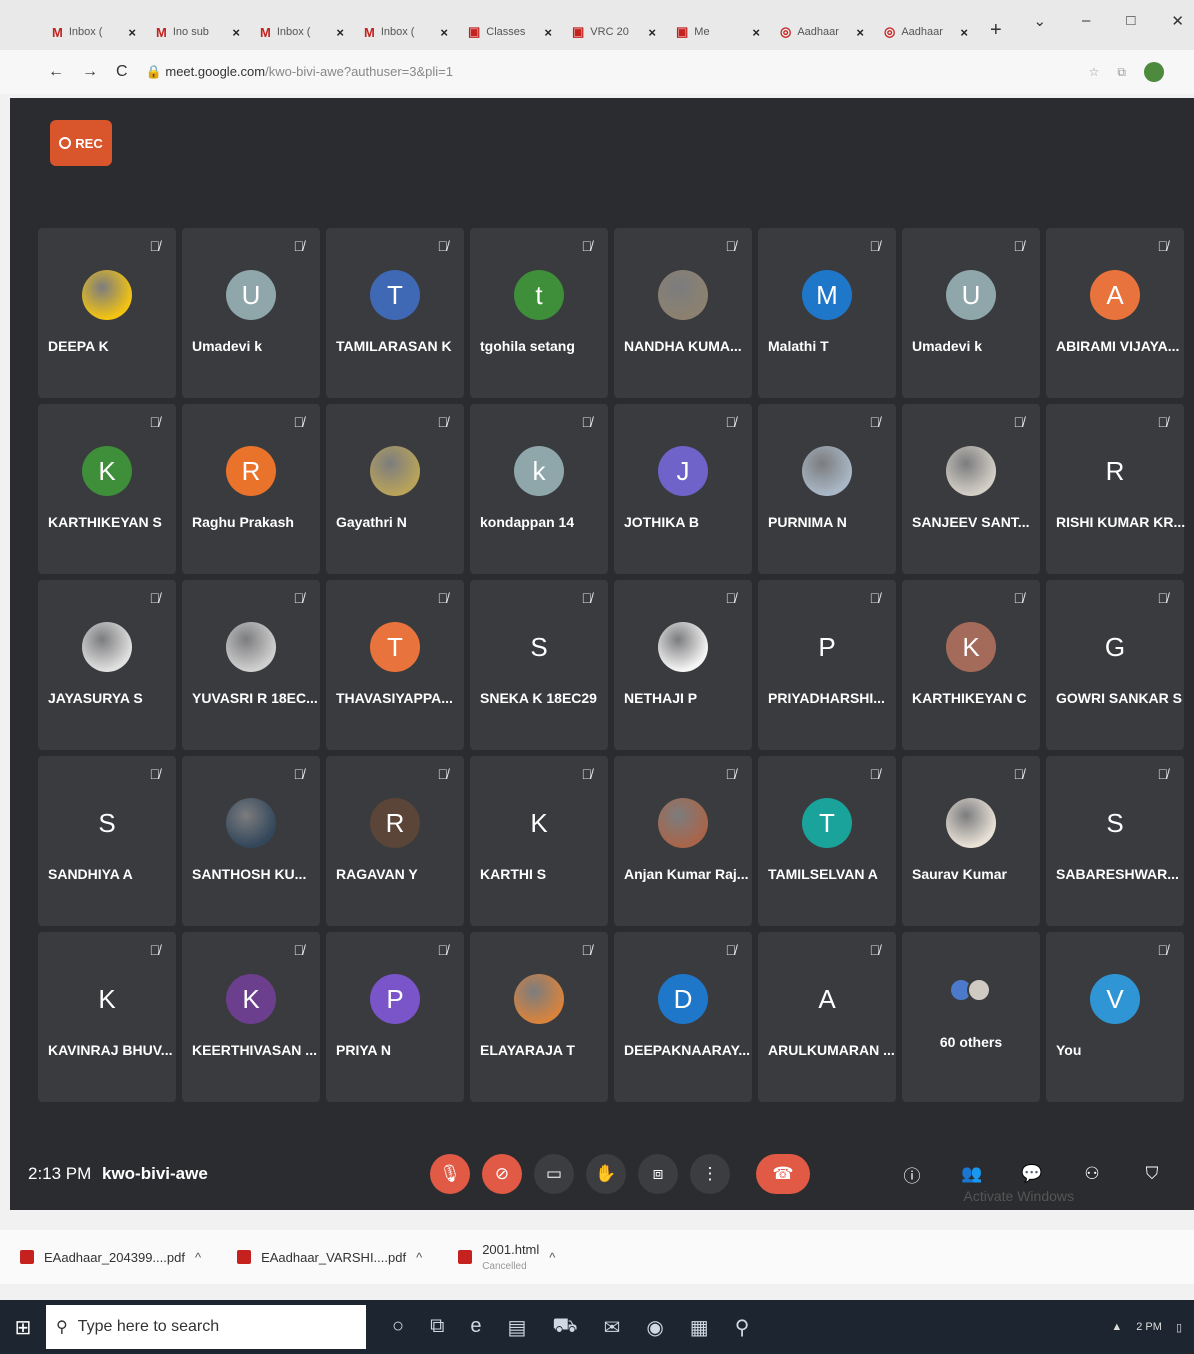 This screenshot has width=1194, height=1354. I want to click on maps-icon: ⚲, so click(742, 1327).